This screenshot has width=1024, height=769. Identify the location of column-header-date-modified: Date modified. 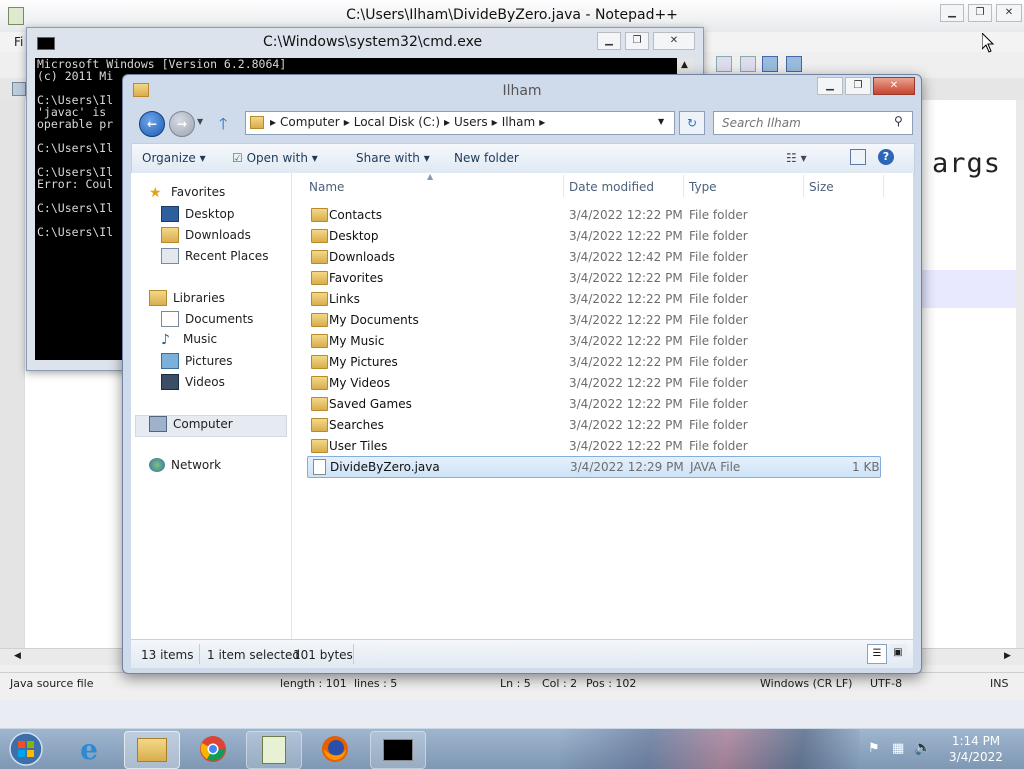
(611, 187).